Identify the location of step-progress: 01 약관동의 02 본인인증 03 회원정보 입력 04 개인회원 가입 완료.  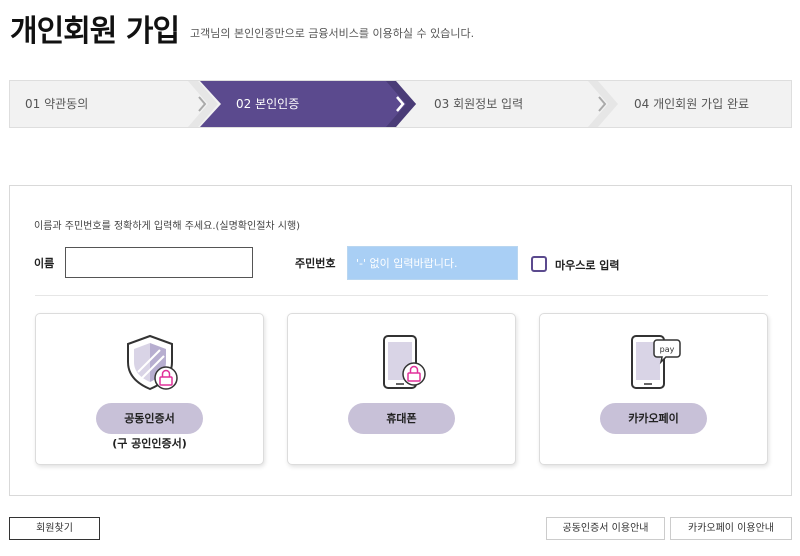
(400, 104).